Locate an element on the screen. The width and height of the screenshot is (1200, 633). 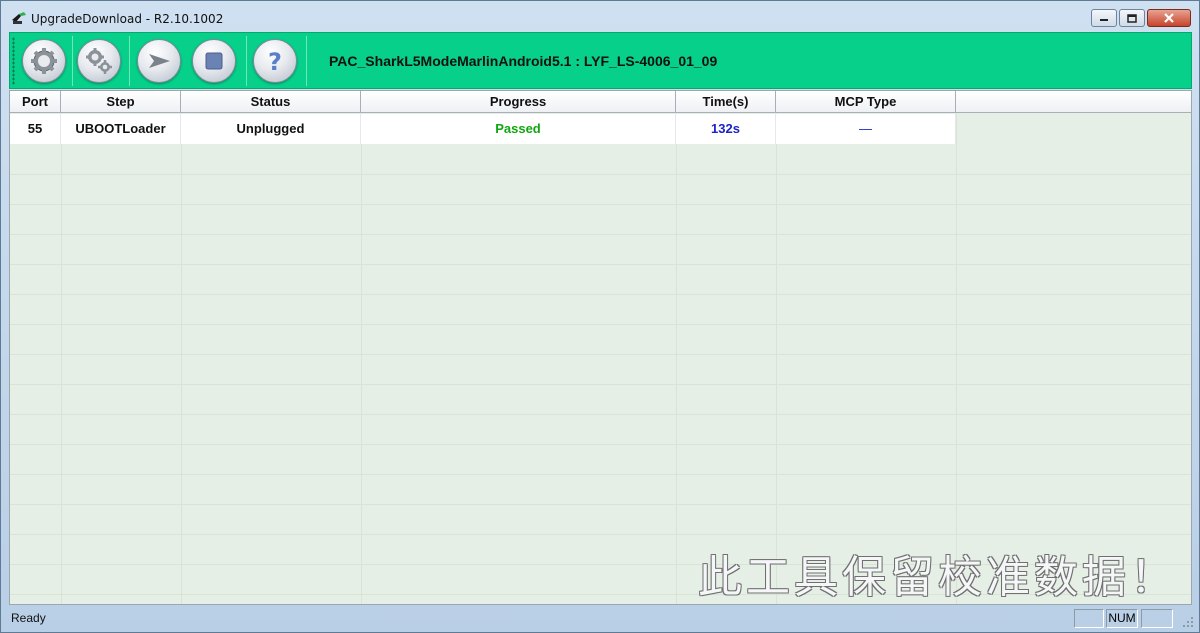
gear-icon is located at coordinates (44, 61).